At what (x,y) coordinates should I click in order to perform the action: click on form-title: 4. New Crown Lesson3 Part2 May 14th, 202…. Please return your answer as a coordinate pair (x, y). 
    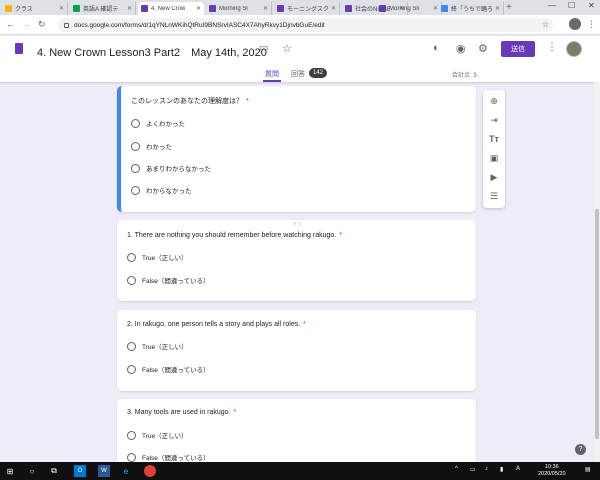
    Looking at the image, I should click on (152, 52).